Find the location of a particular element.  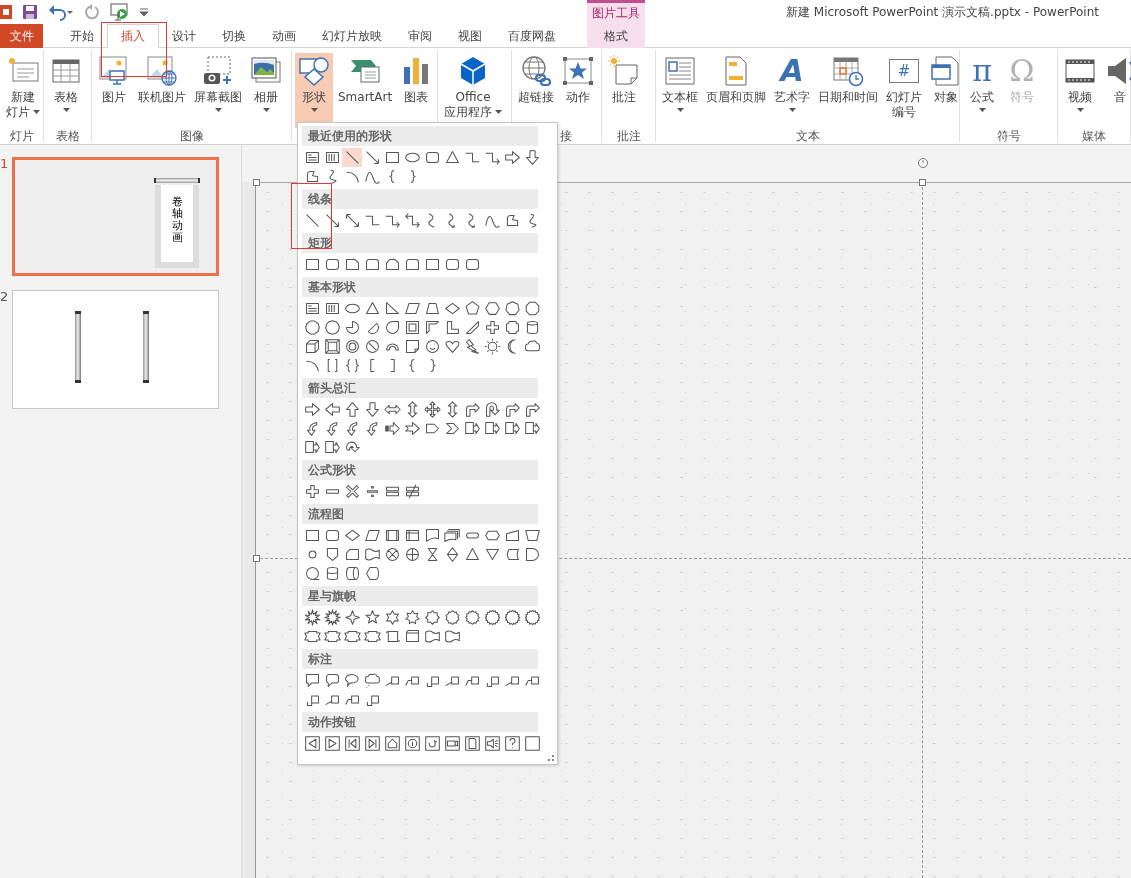

ribbon-button: 超链接 is located at coordinates (536, 90).